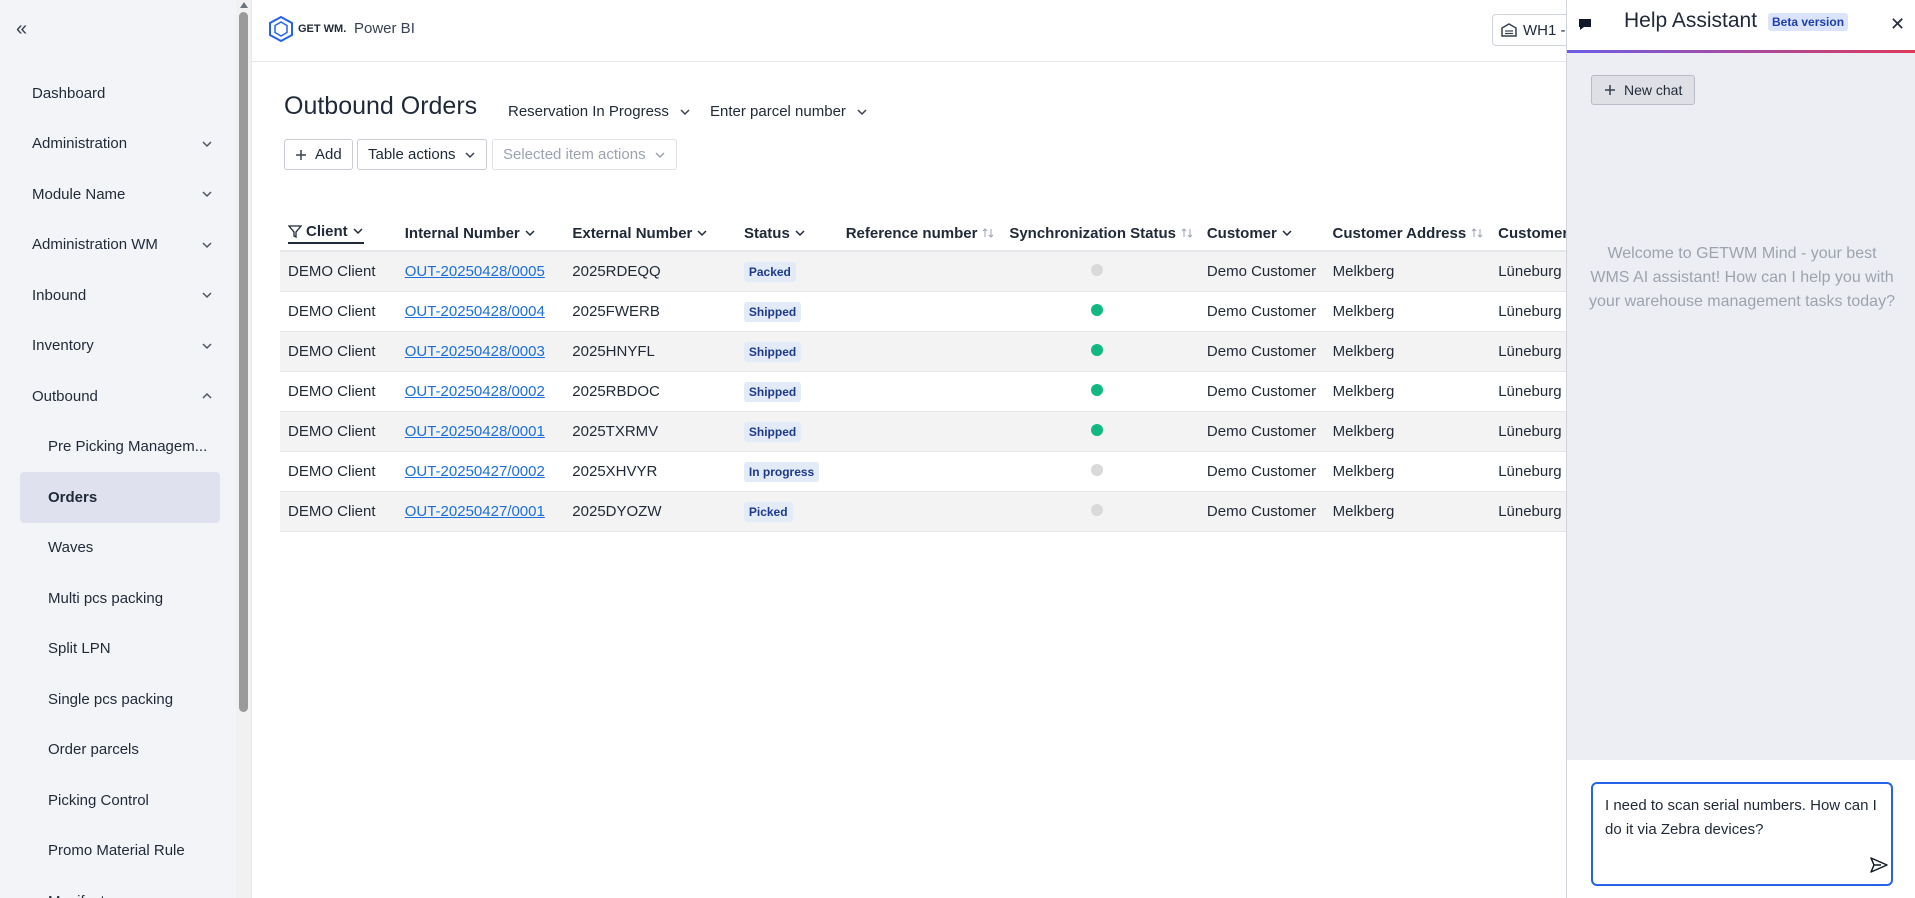 The width and height of the screenshot is (1915, 898). I want to click on parcel-number-filter: Enter parcel number, so click(789, 111).